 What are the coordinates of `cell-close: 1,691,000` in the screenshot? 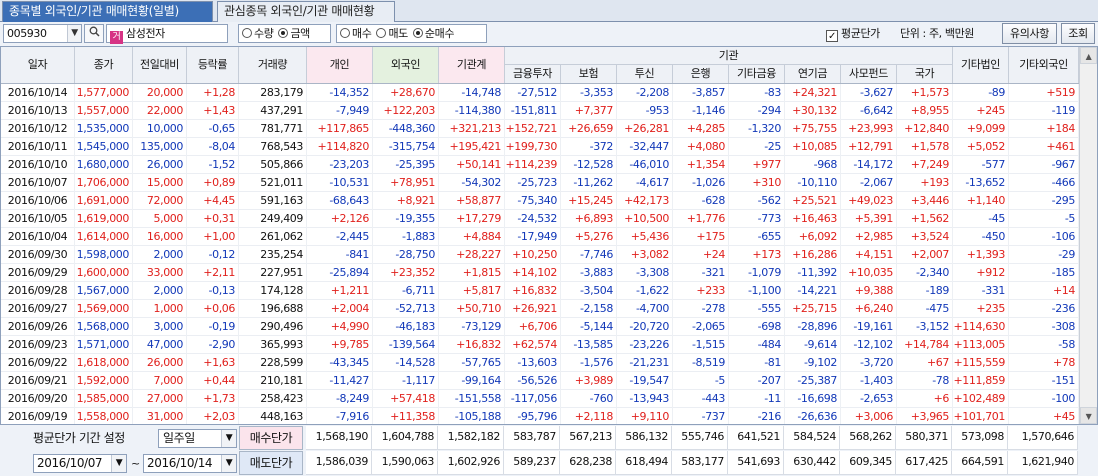 It's located at (104, 201).